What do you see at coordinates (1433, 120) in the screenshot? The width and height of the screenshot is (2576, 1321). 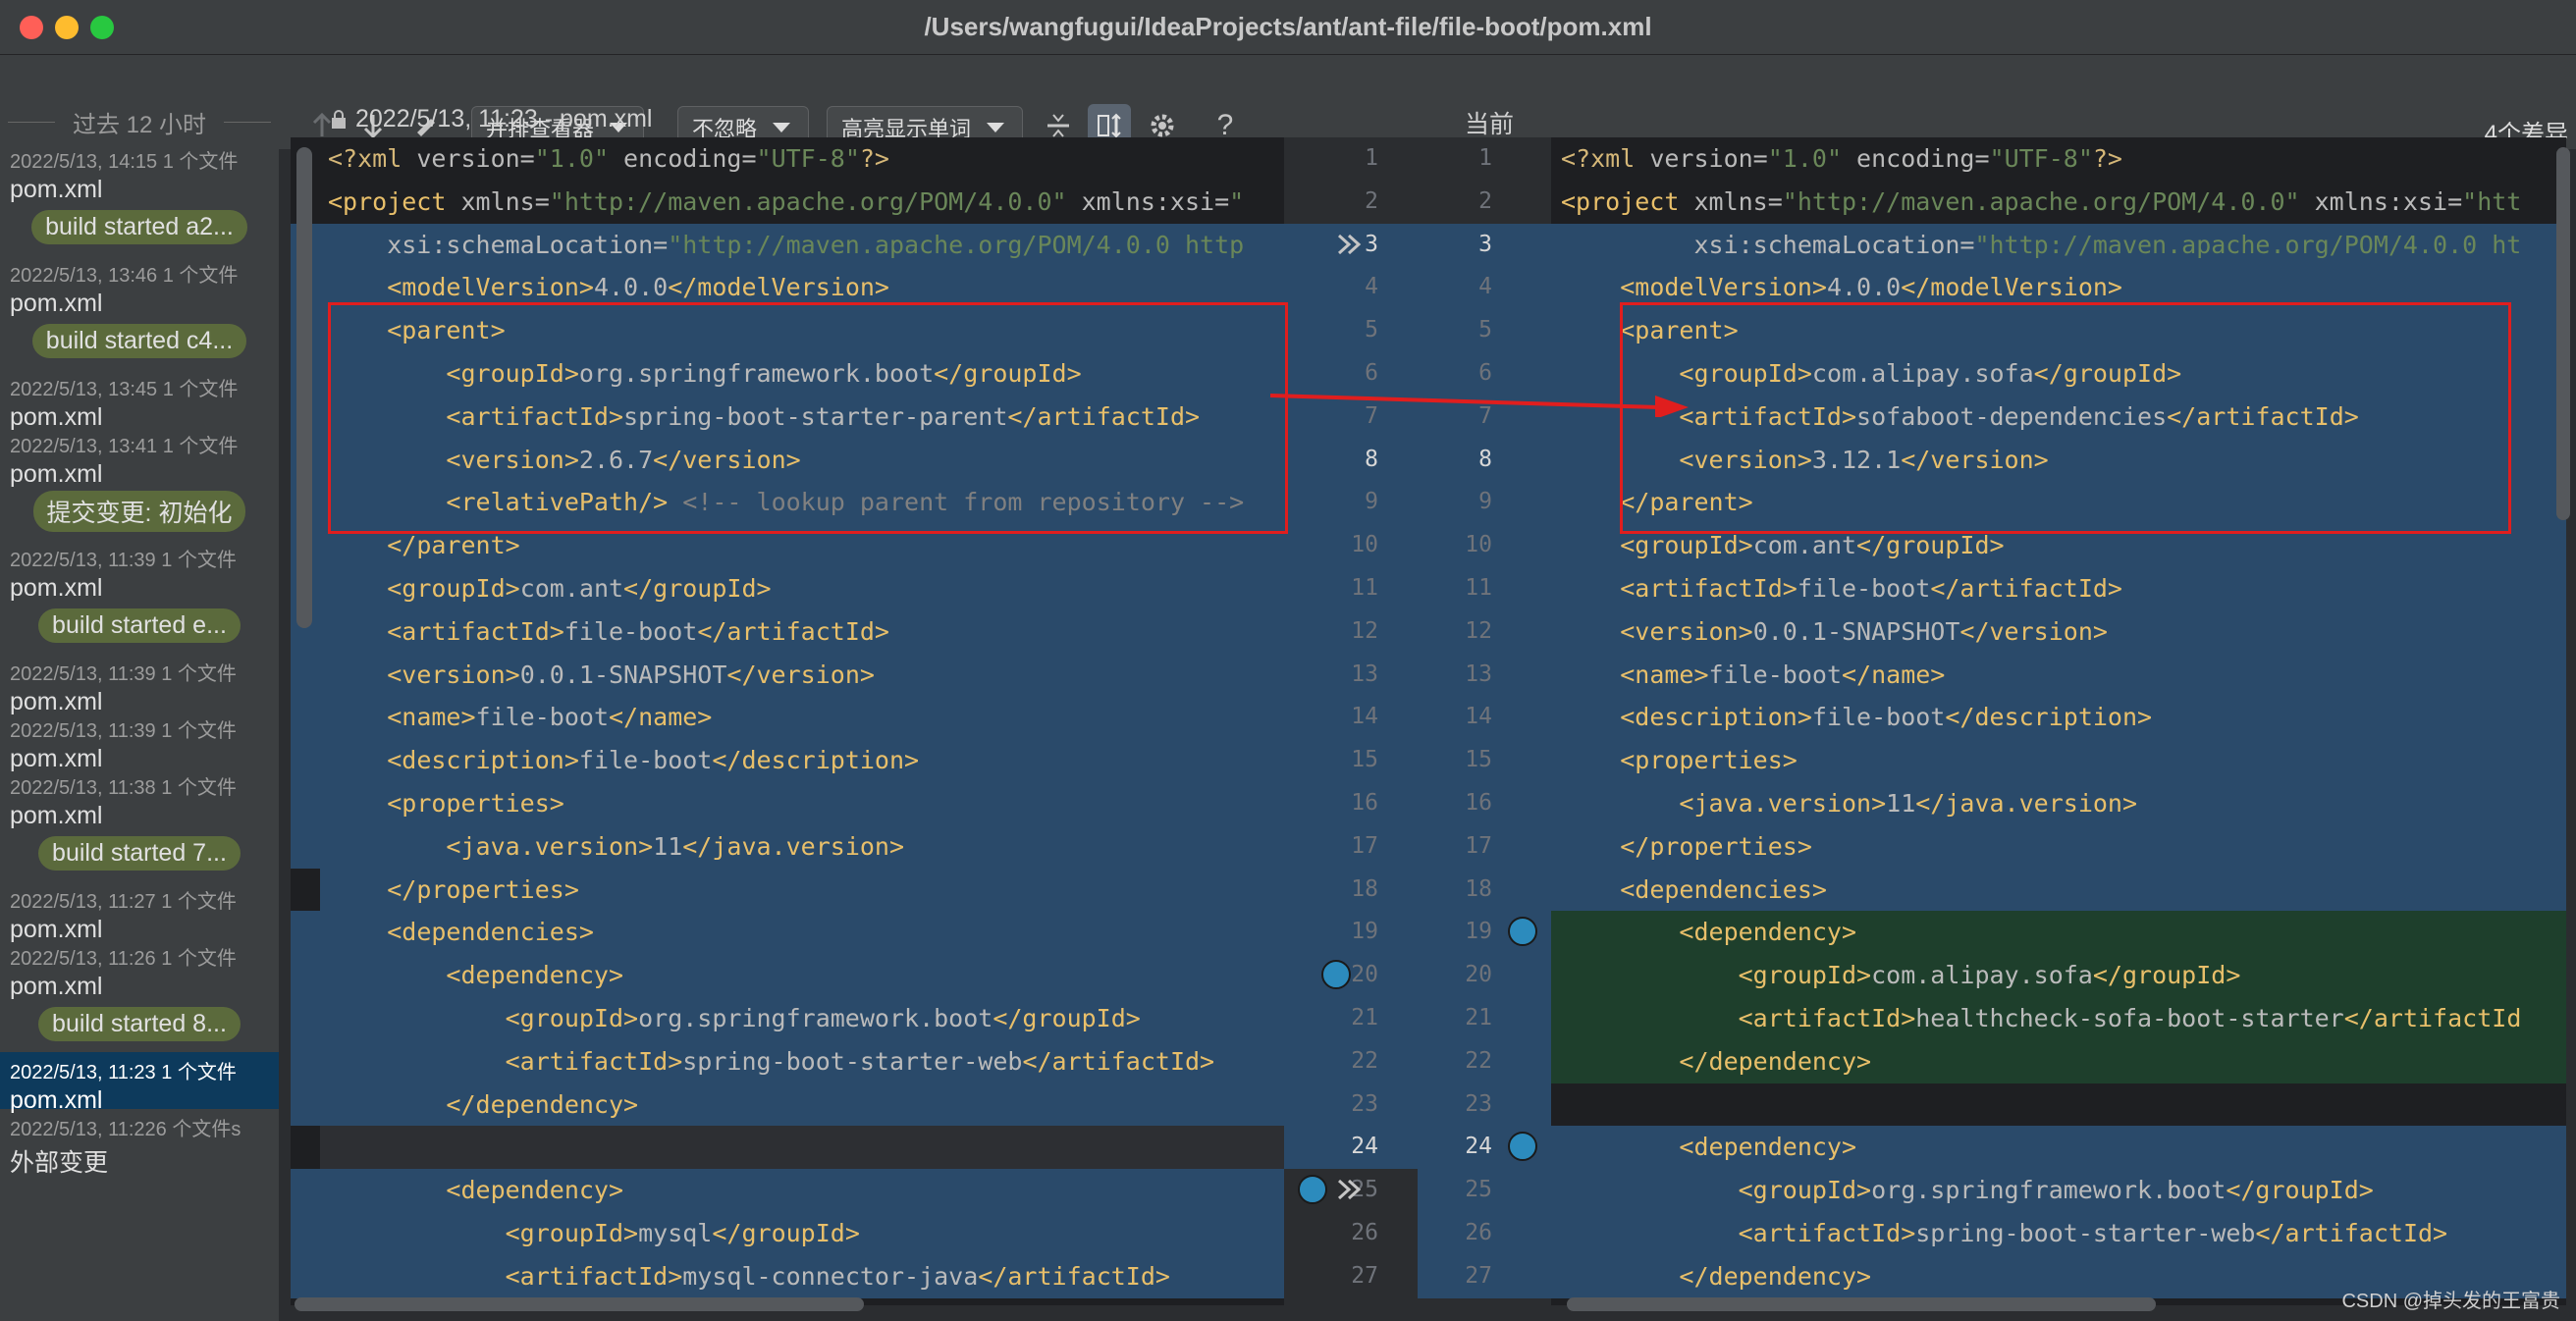 I see `diff-header-bar: 2022/5/13, 11:23 - pom.xml 当前` at bounding box center [1433, 120].